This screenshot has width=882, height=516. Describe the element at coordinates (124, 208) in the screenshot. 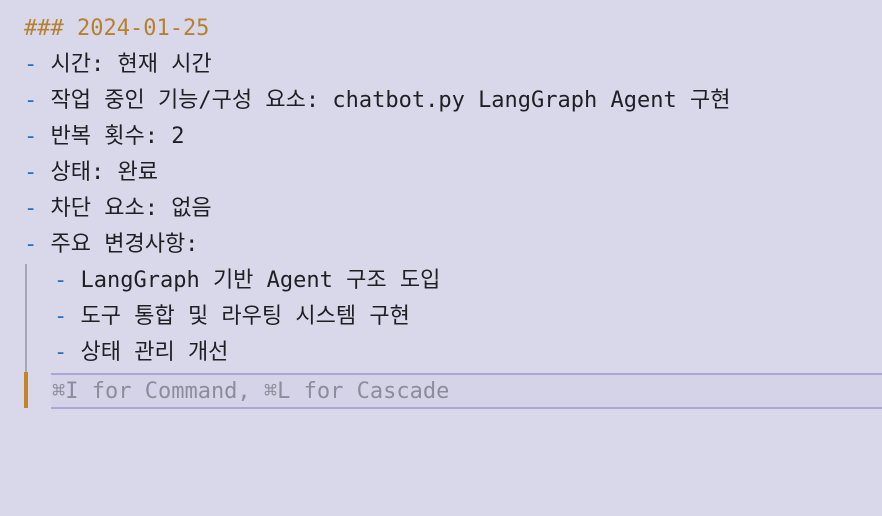

I see `list-item-text: 차단 요소: 없음` at that location.